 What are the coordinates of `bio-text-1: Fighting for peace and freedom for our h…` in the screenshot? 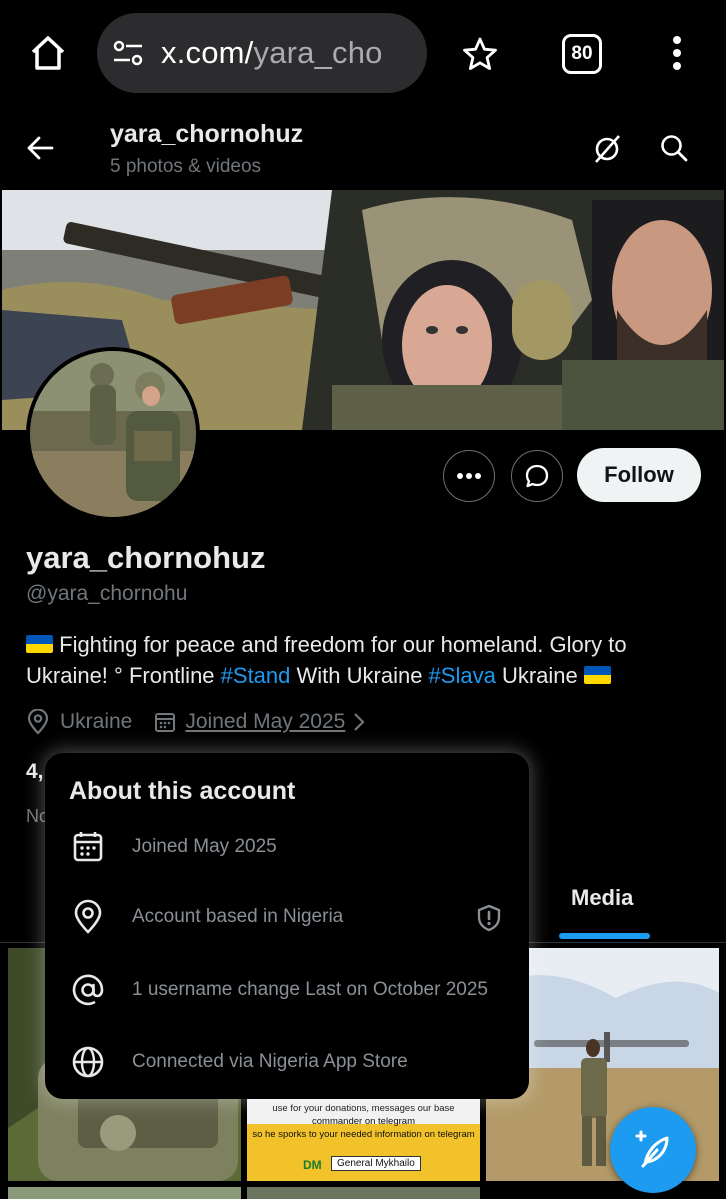 It's located at (343, 644).